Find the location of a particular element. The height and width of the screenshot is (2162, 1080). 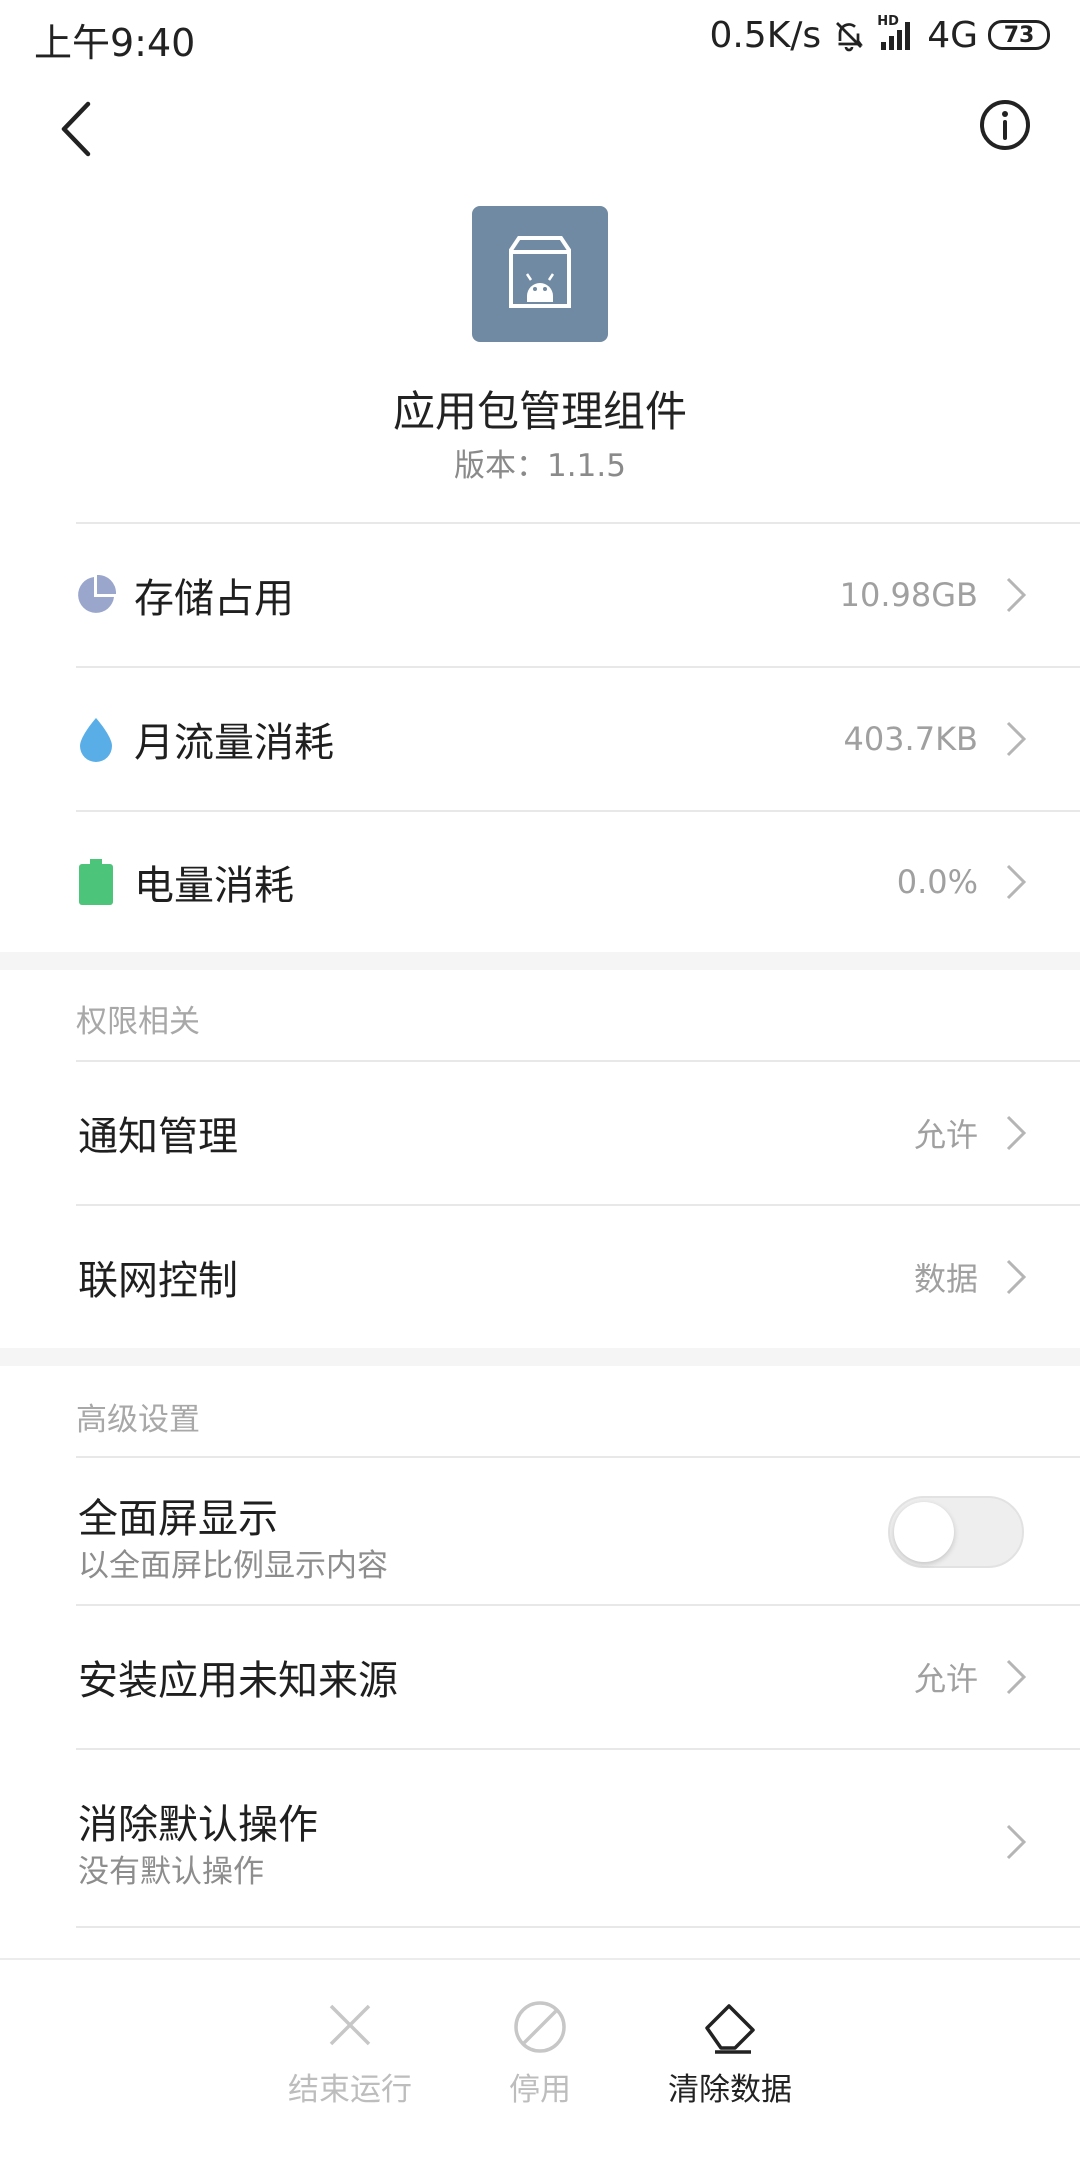

section-header-advanced: 高级设置 is located at coordinates (138, 1420).